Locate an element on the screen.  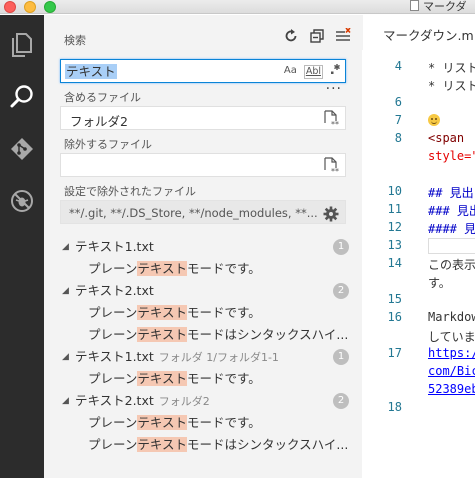
git-icon is located at coordinates (22, 149).